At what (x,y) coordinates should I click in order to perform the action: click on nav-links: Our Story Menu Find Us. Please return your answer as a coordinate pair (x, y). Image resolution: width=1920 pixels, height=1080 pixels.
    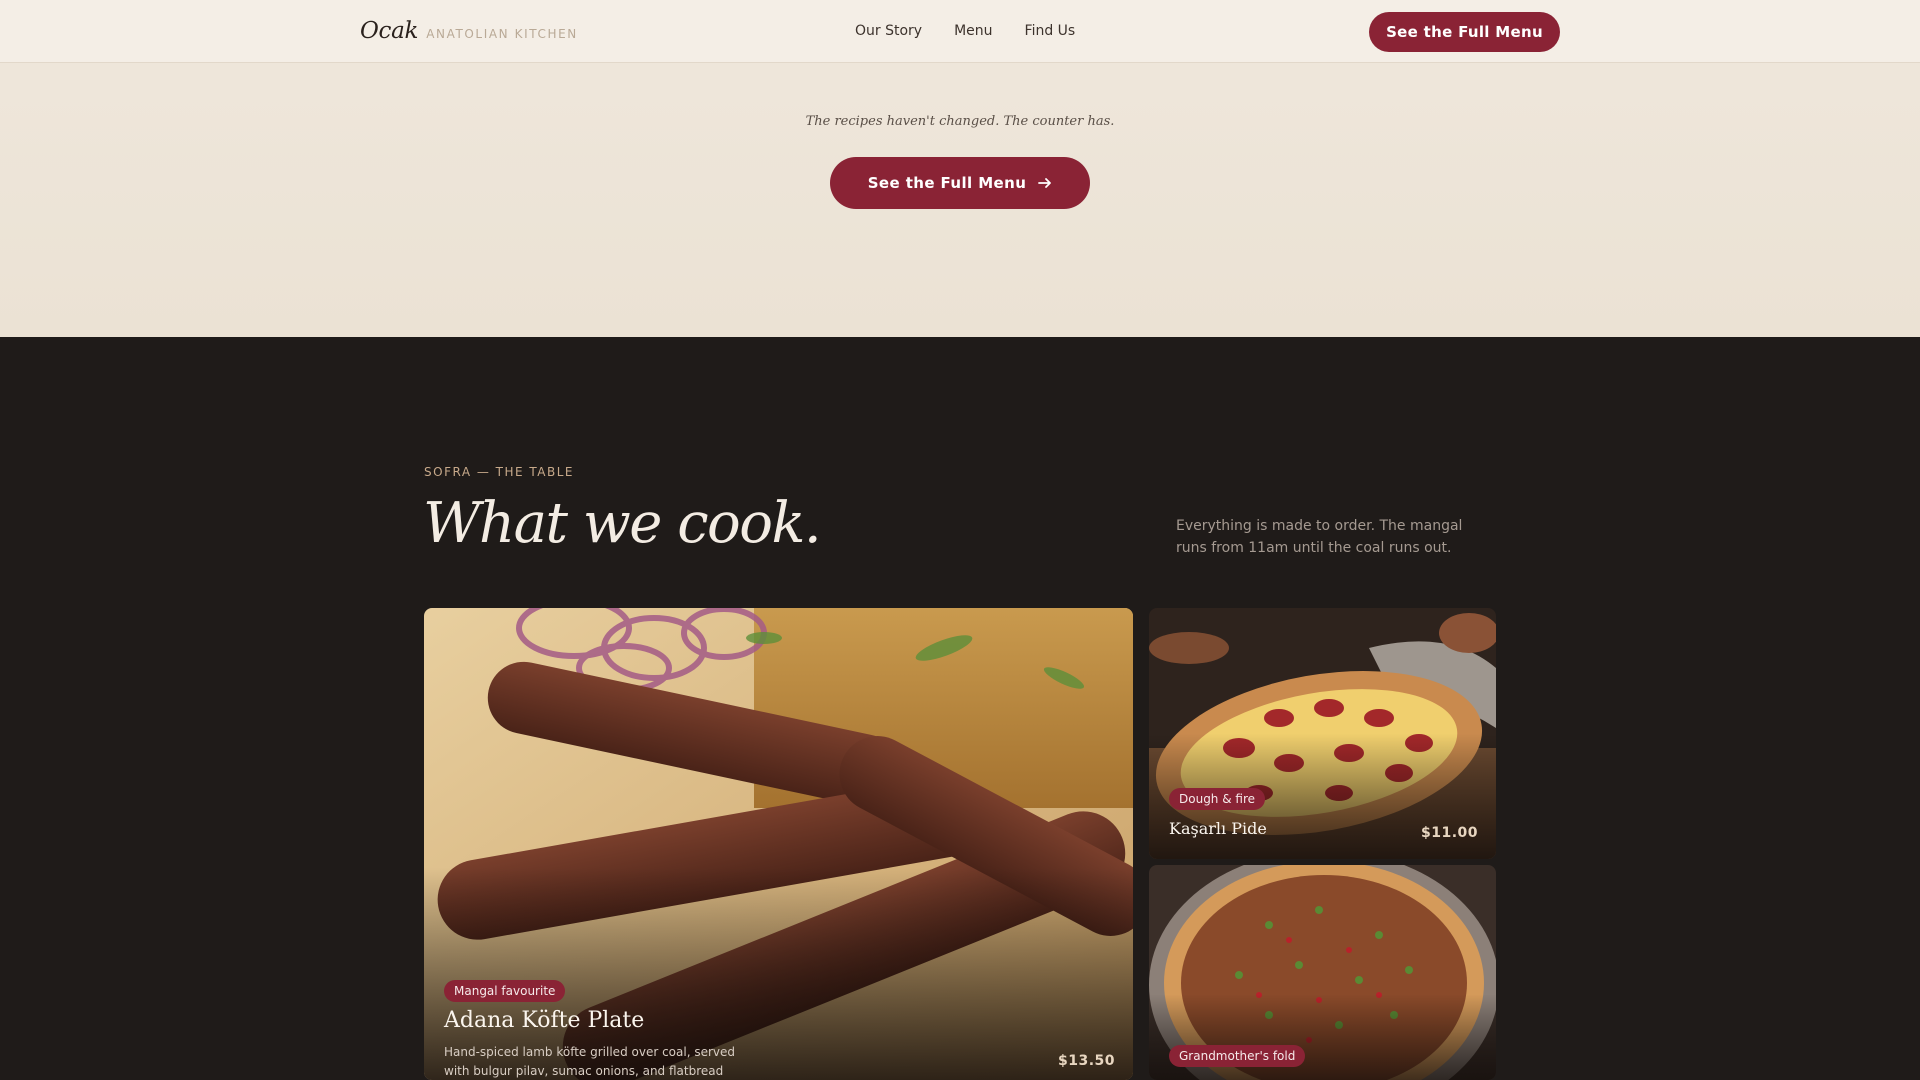
    Looking at the image, I should click on (965, 31).